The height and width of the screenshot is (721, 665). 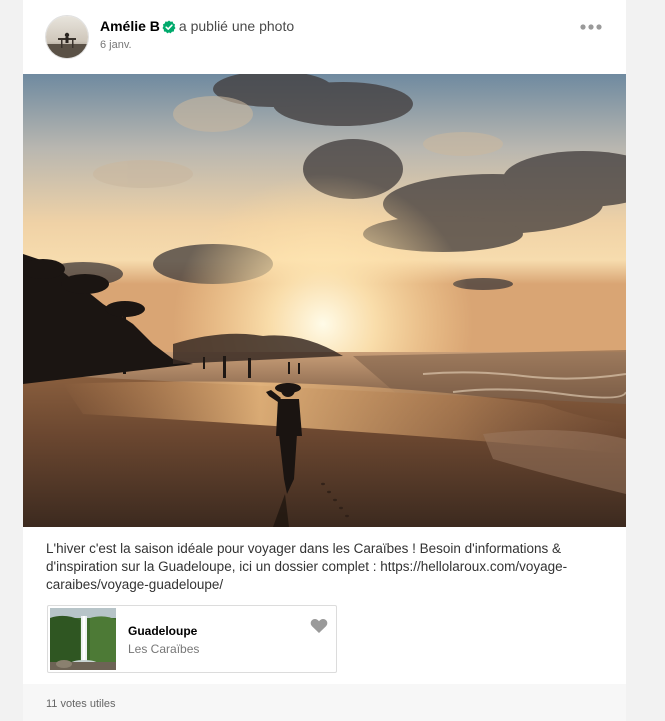 I want to click on ellipsis-icon, so click(x=591, y=27).